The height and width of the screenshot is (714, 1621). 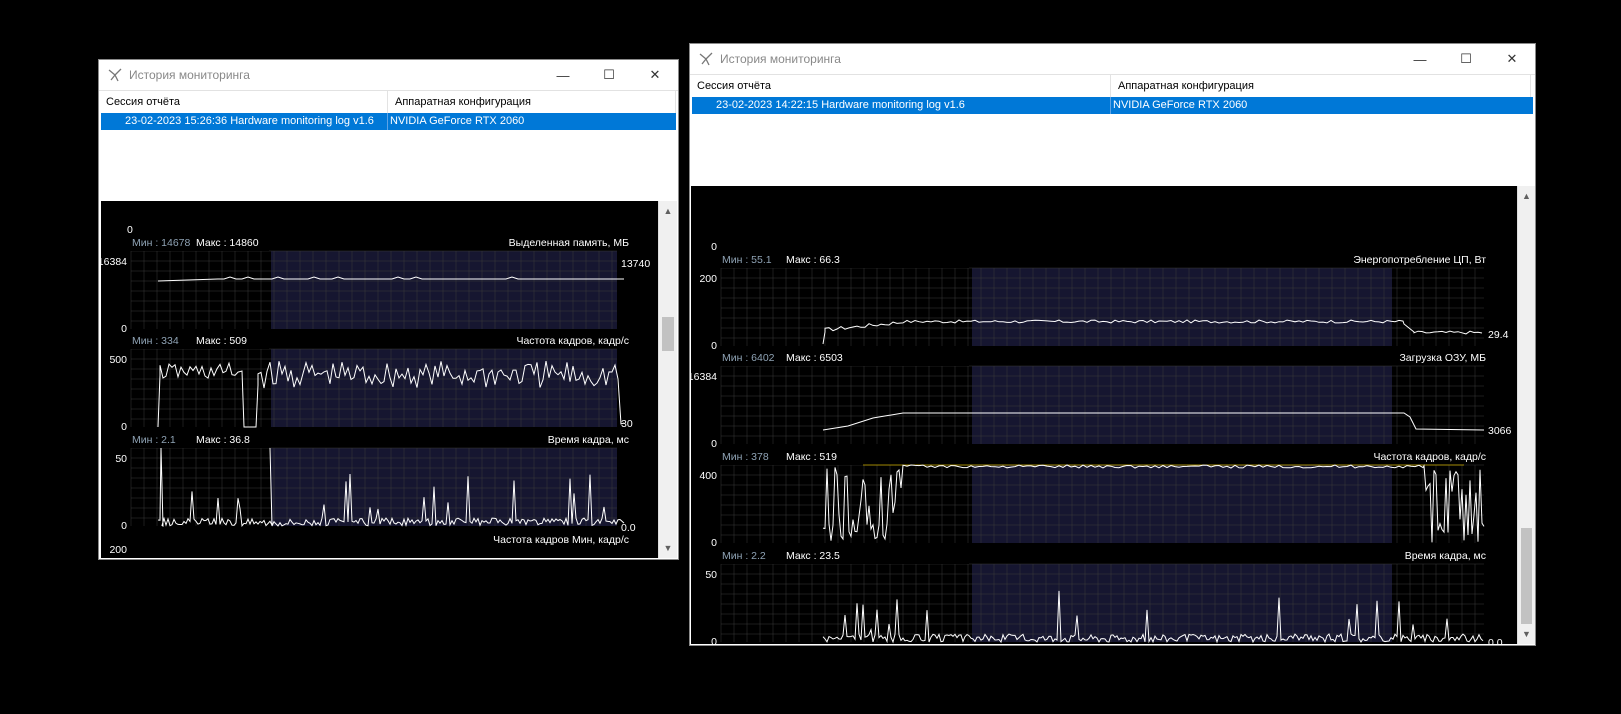 What do you see at coordinates (154, 440) in the screenshot?
I see `graph-min-label: Мин : 2.1` at bounding box center [154, 440].